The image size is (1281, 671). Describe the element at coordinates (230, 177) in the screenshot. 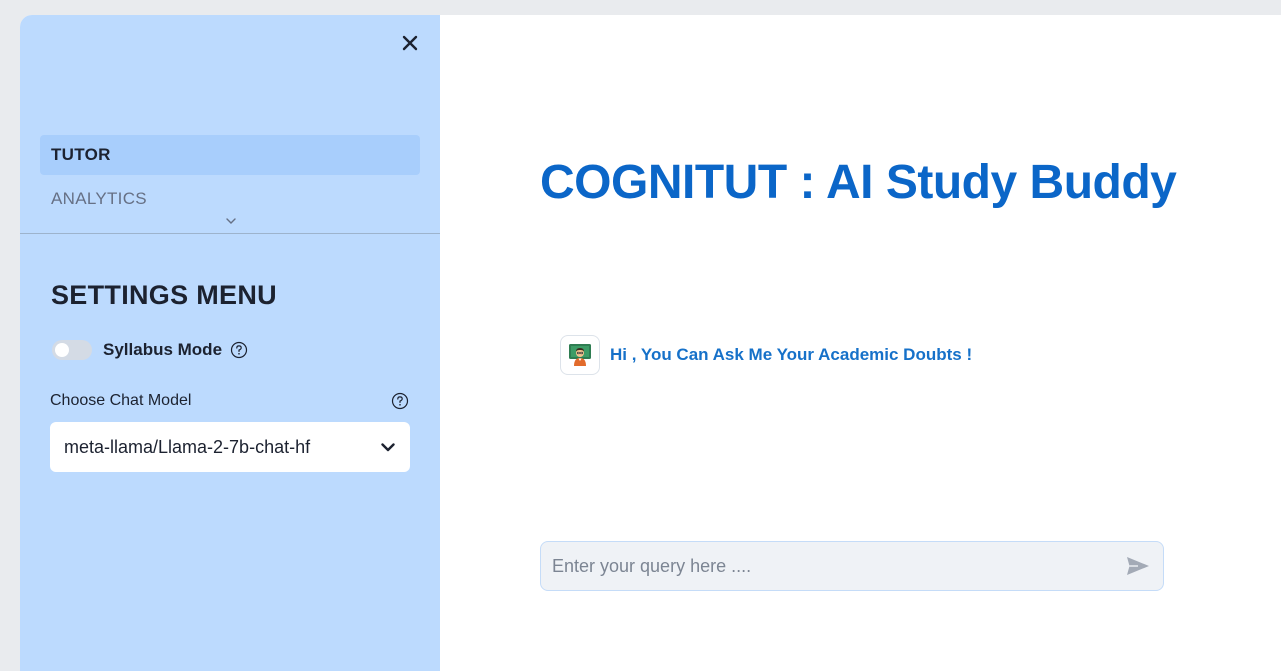

I see `page-nav: TUTOR ANALYTICS` at that location.